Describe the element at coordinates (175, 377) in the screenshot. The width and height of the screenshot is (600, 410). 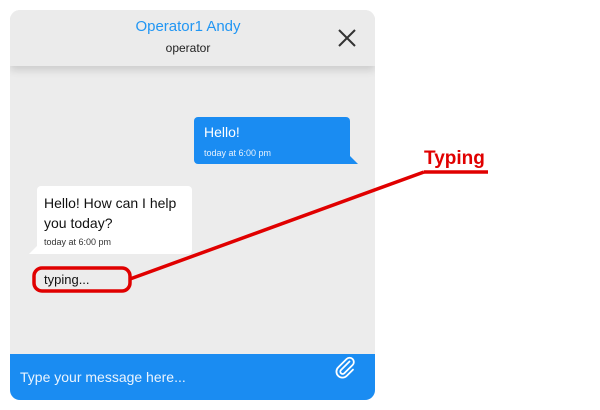
I see `message-input` at that location.